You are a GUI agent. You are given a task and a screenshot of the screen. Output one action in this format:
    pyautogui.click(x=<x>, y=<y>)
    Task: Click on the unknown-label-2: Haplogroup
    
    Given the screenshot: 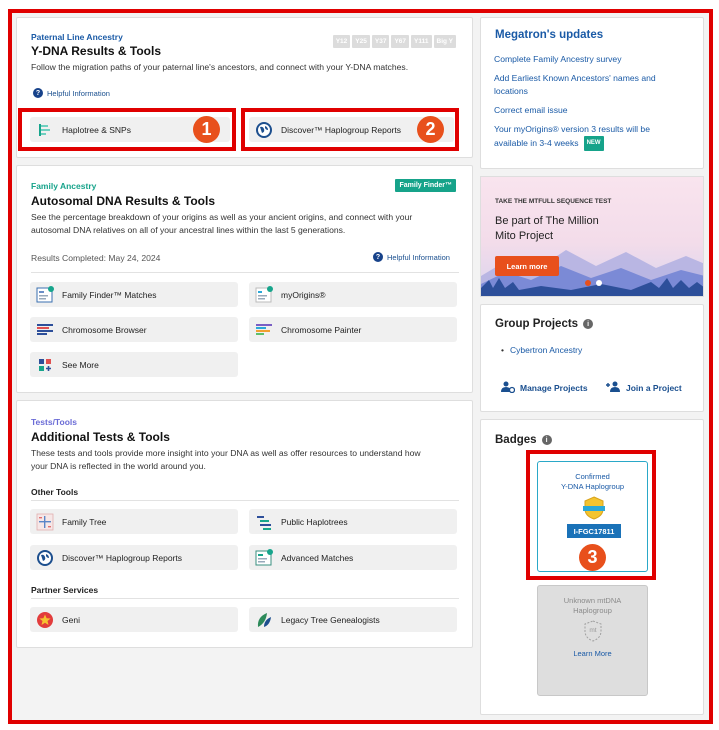 What is the action you would take?
    pyautogui.click(x=592, y=610)
    